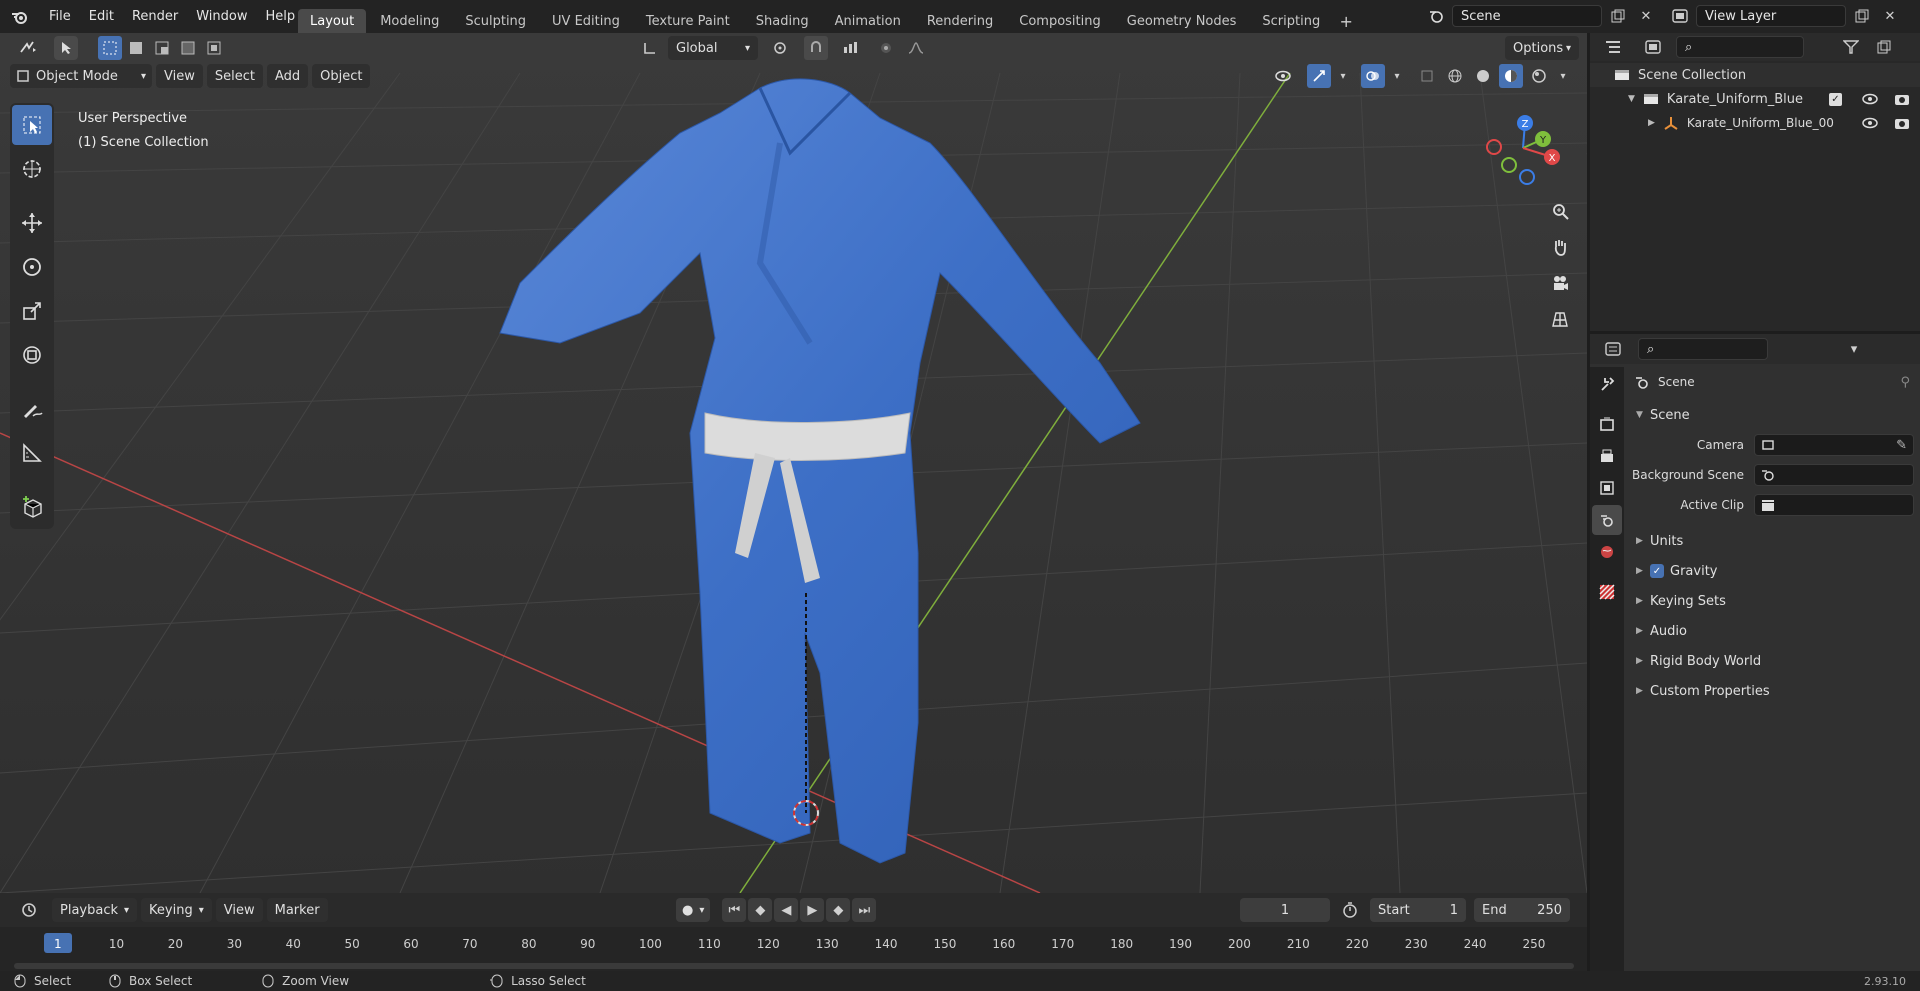  Describe the element at coordinates (1884, 47) in the screenshot. I see `new-collection-icon` at that location.